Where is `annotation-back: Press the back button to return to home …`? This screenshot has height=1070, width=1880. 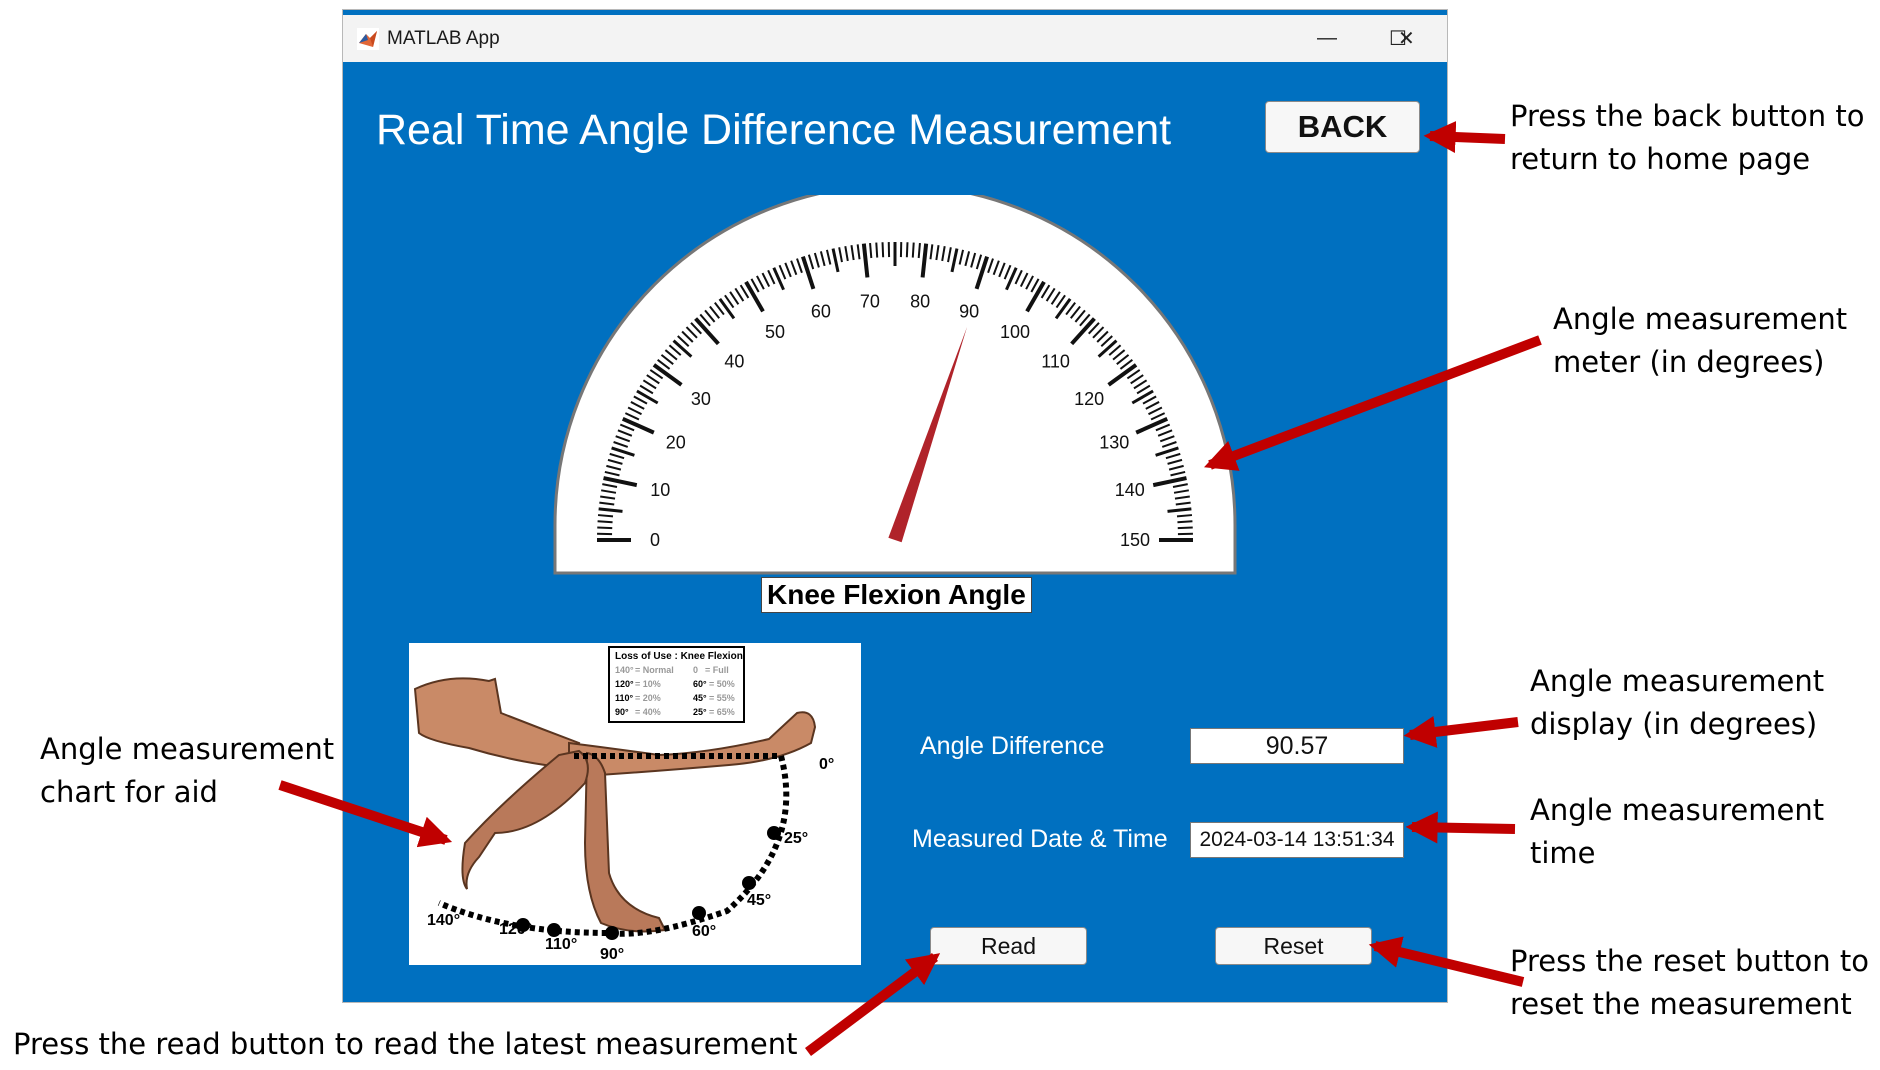
annotation-back: Press the back button to return to home … is located at coordinates (1687, 138).